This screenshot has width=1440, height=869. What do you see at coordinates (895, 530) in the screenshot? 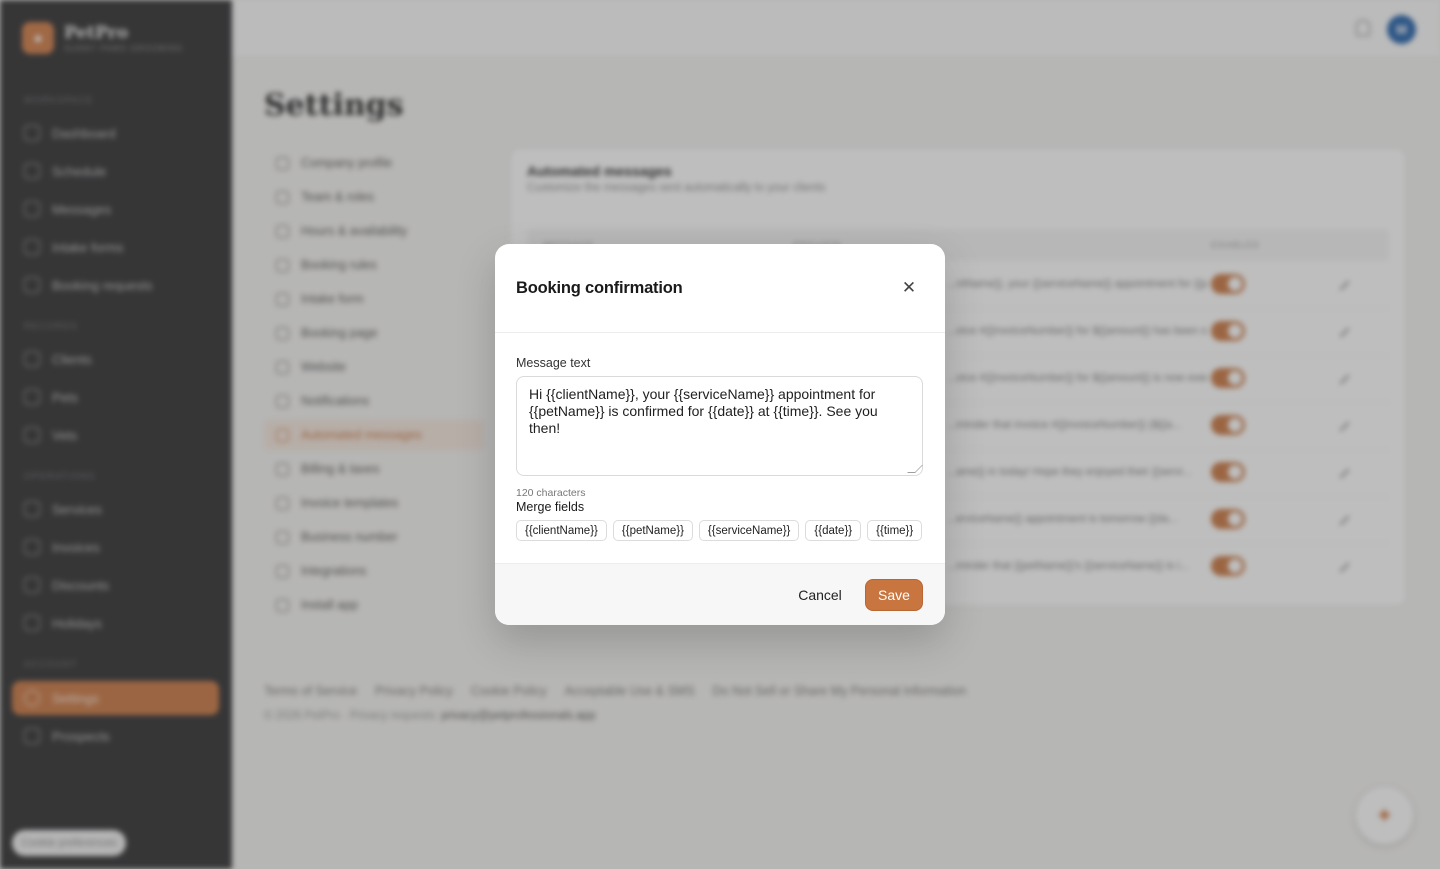
I see `merge-field-time: {{time}}` at bounding box center [895, 530].